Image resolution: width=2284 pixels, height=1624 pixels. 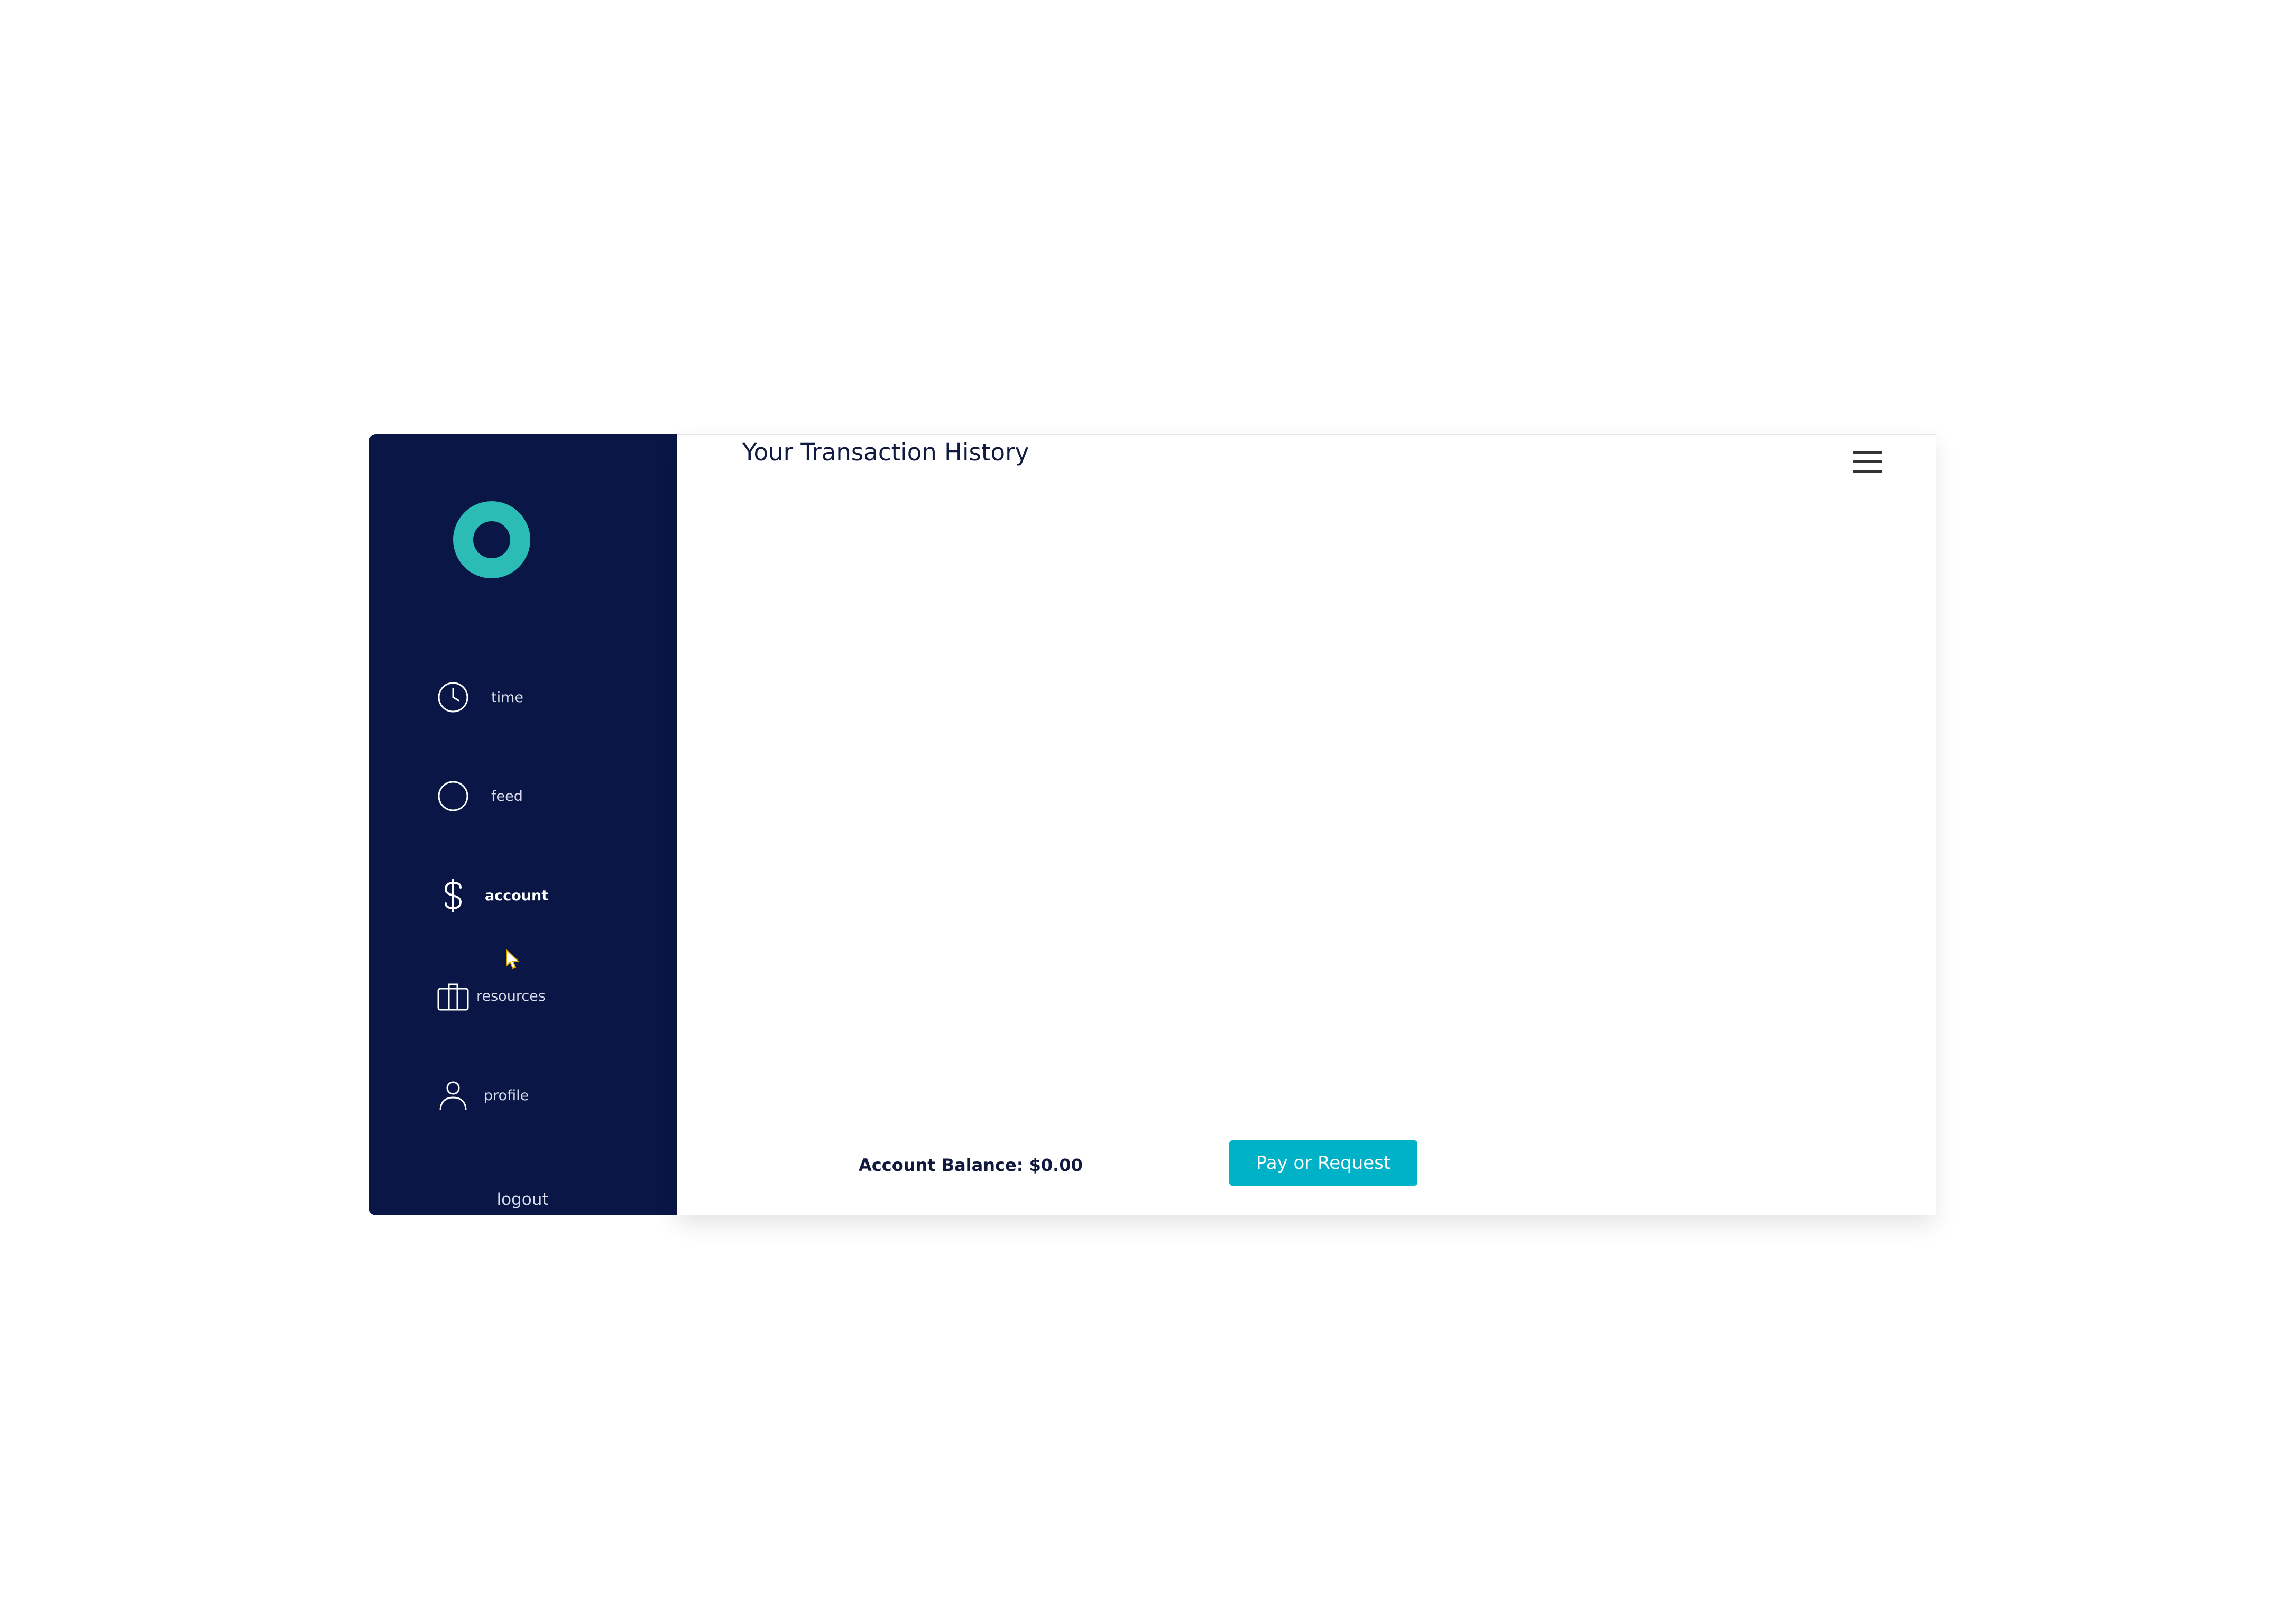 What do you see at coordinates (453, 697) in the screenshot?
I see `clock-icon` at bounding box center [453, 697].